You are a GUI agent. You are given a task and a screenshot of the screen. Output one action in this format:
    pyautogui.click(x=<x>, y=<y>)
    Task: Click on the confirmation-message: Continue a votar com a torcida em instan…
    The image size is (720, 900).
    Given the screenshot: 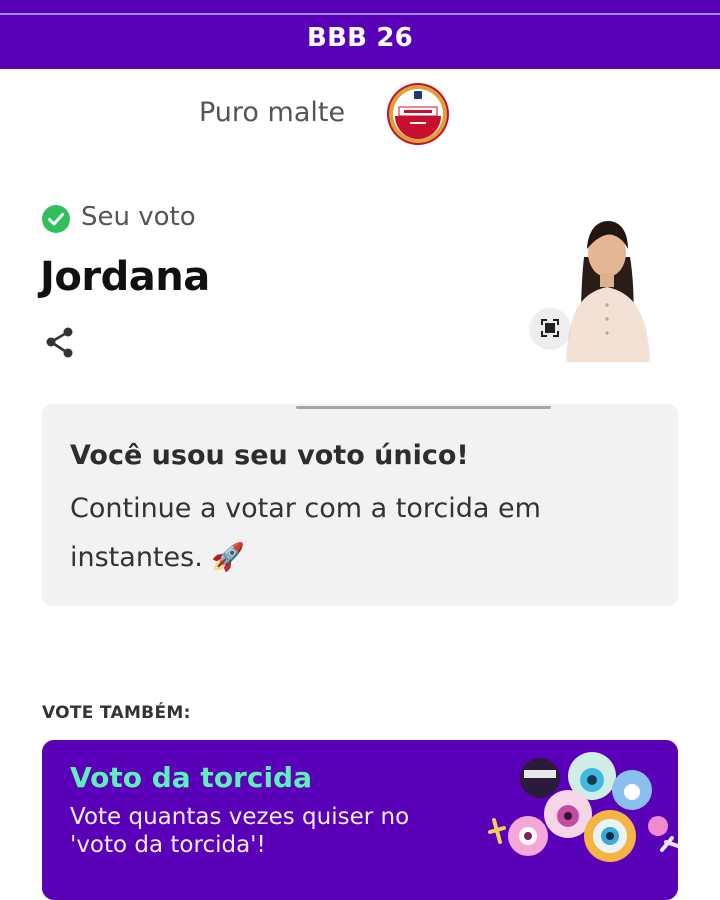 What is the action you would take?
    pyautogui.click(x=305, y=533)
    